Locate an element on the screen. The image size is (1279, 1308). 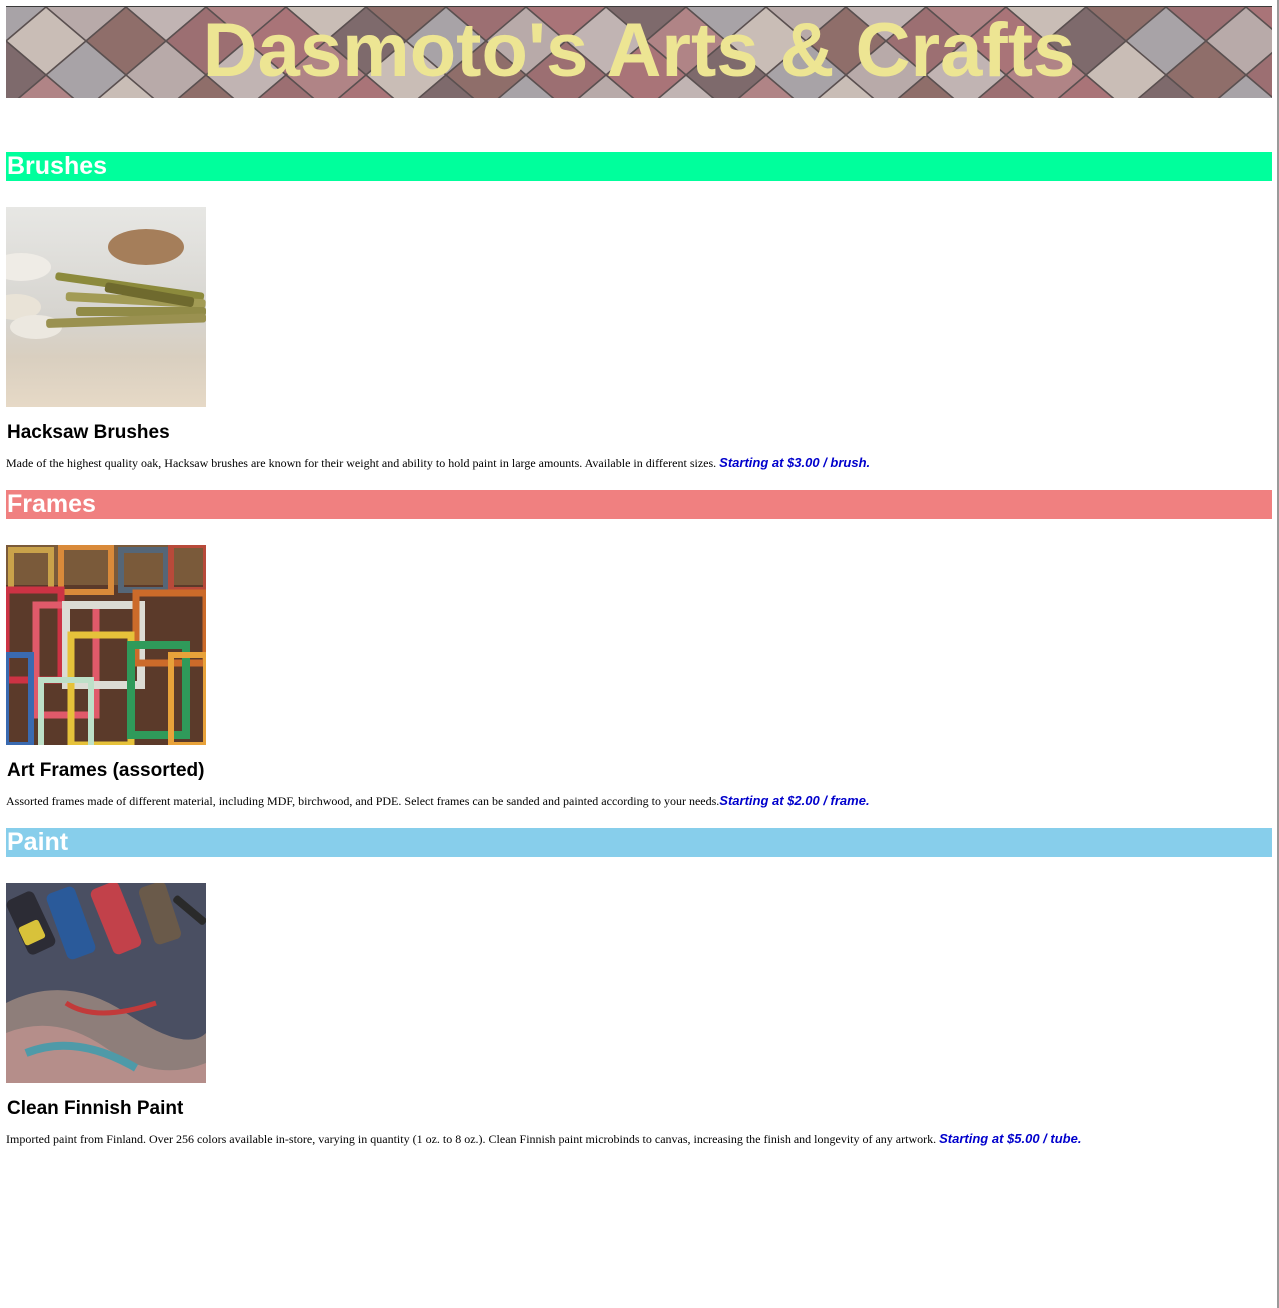
product-title-brushes: Hacksaw Brushes is located at coordinates (88, 432).